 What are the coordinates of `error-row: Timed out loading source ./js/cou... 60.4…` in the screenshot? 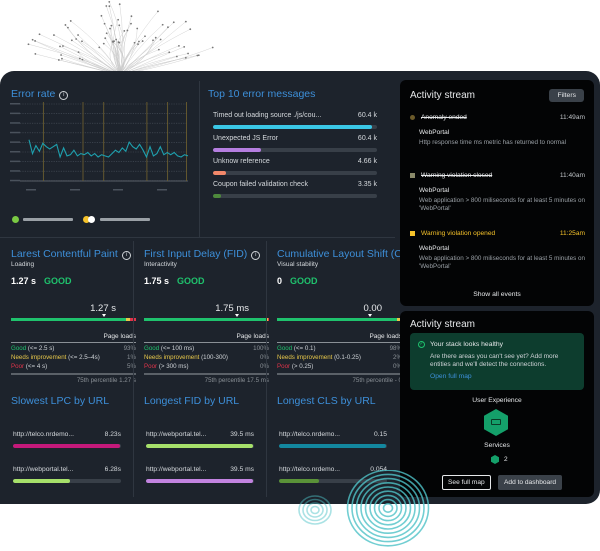 It's located at (295, 120).